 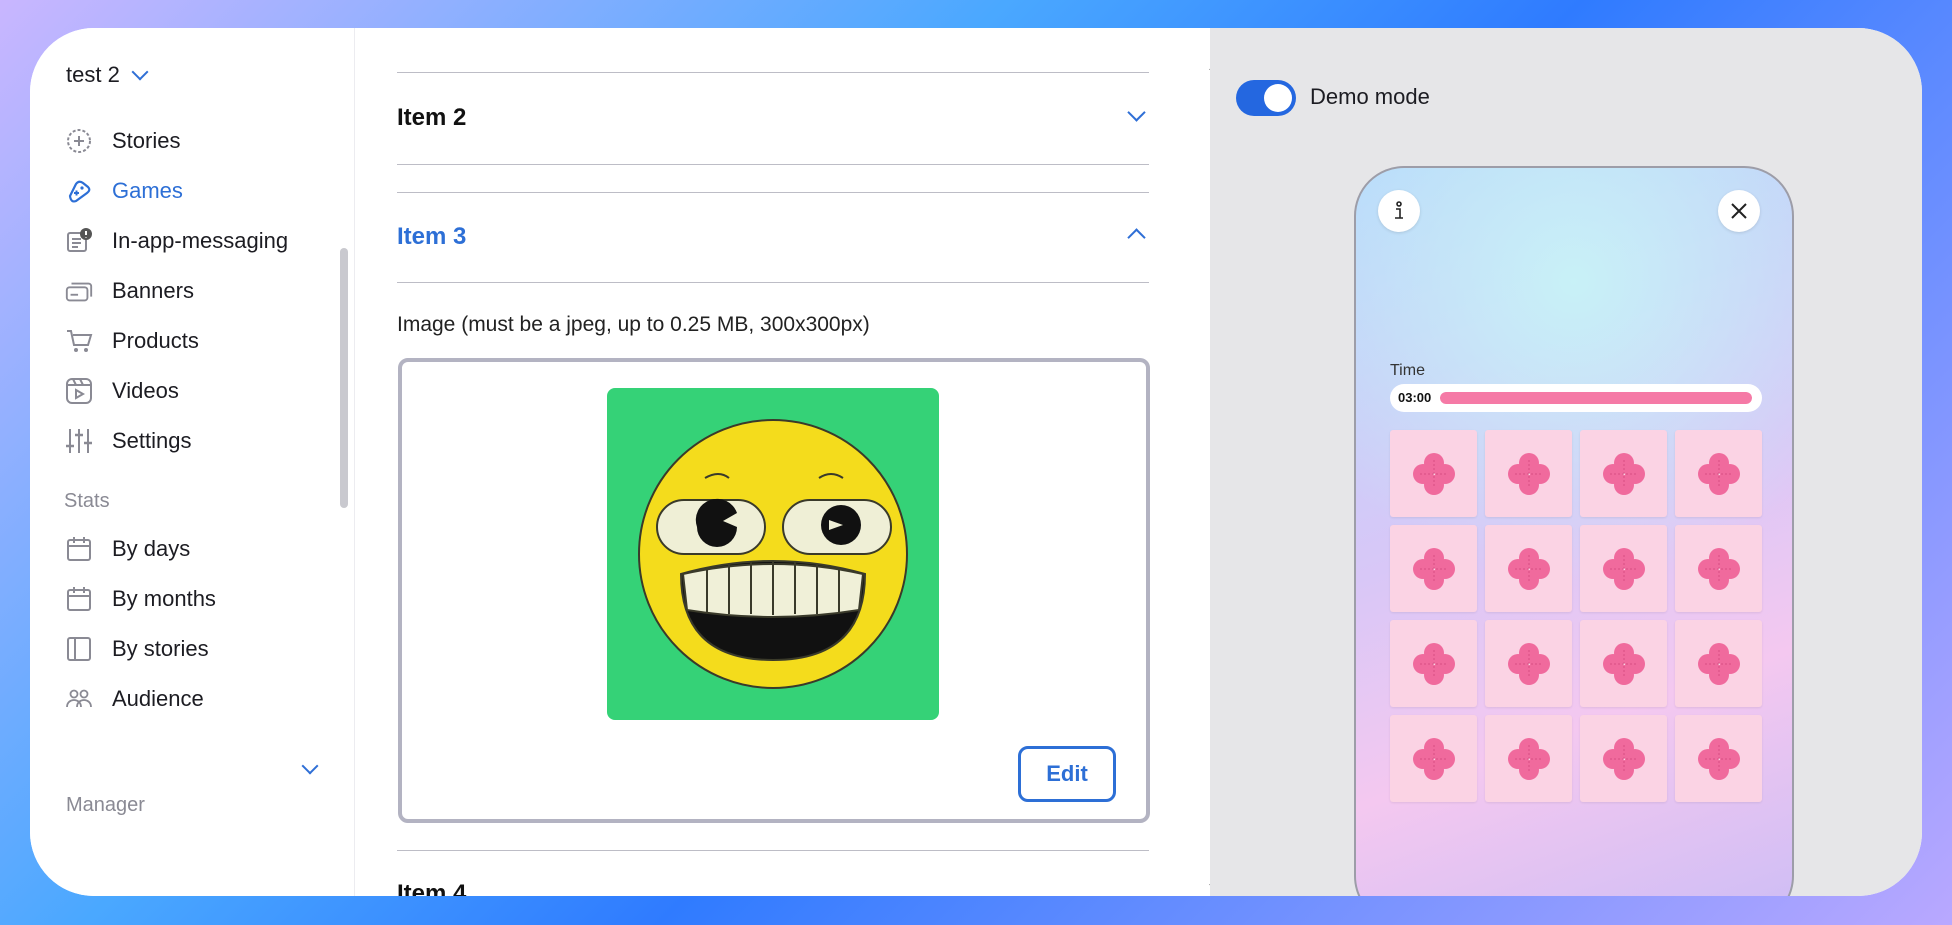 What do you see at coordinates (199, 191) in the screenshot?
I see `sidebar-item-games: Games` at bounding box center [199, 191].